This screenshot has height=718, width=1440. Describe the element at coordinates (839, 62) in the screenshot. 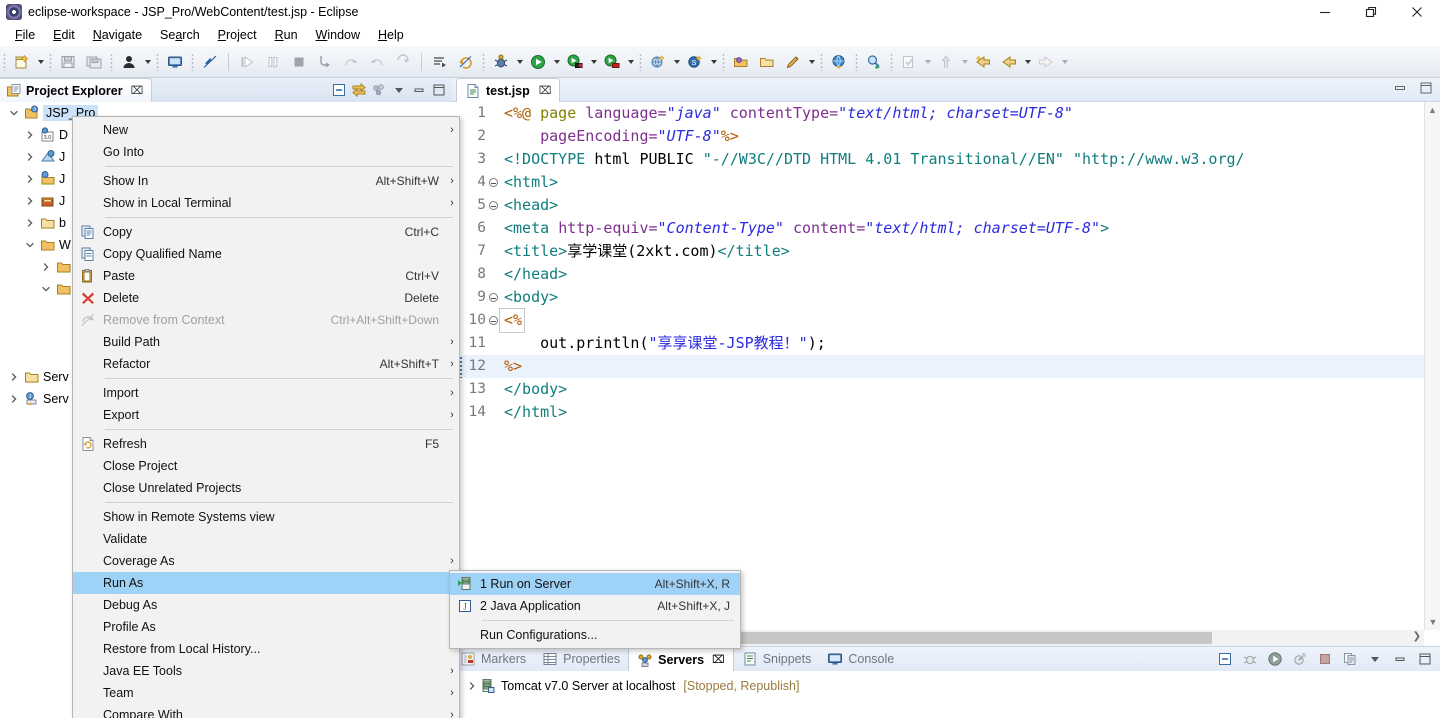

I see `web-browser-icon` at that location.